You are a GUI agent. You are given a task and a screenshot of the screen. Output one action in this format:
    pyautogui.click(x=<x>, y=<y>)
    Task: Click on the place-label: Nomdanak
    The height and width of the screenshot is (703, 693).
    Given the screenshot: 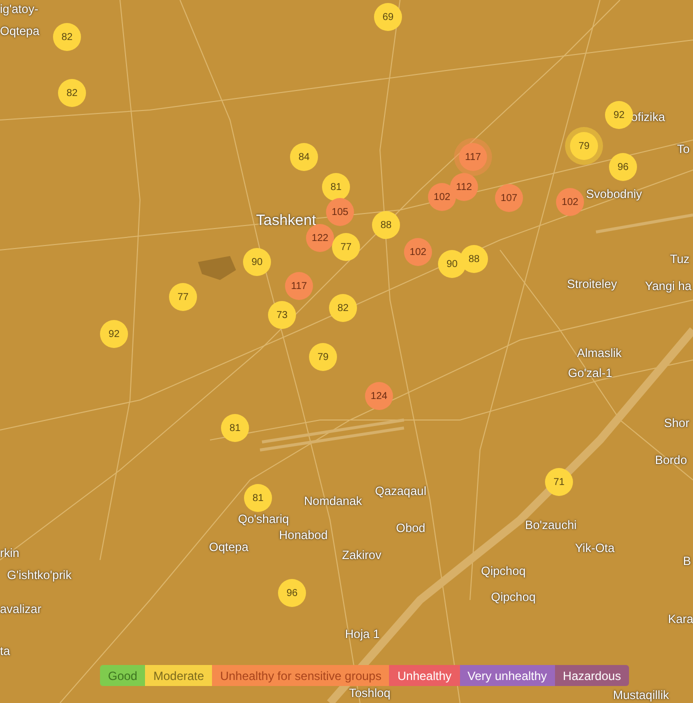 What is the action you would take?
    pyautogui.click(x=333, y=501)
    